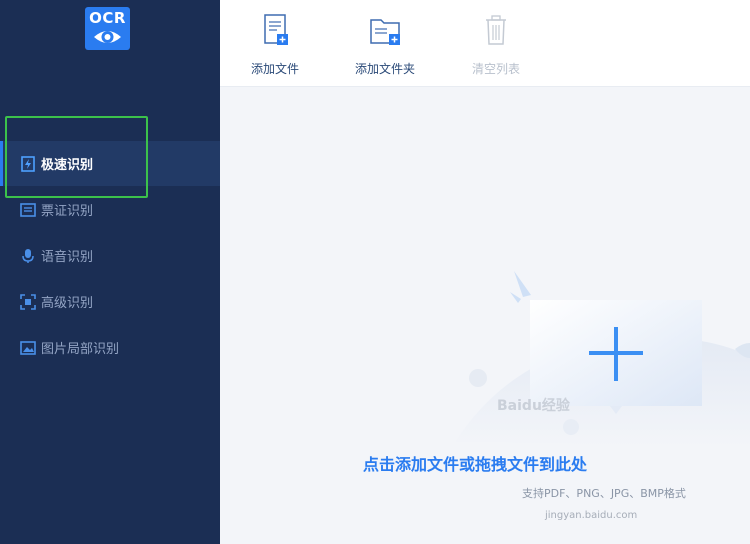  What do you see at coordinates (107, 18) in the screenshot?
I see `logo-text: OCR` at bounding box center [107, 18].